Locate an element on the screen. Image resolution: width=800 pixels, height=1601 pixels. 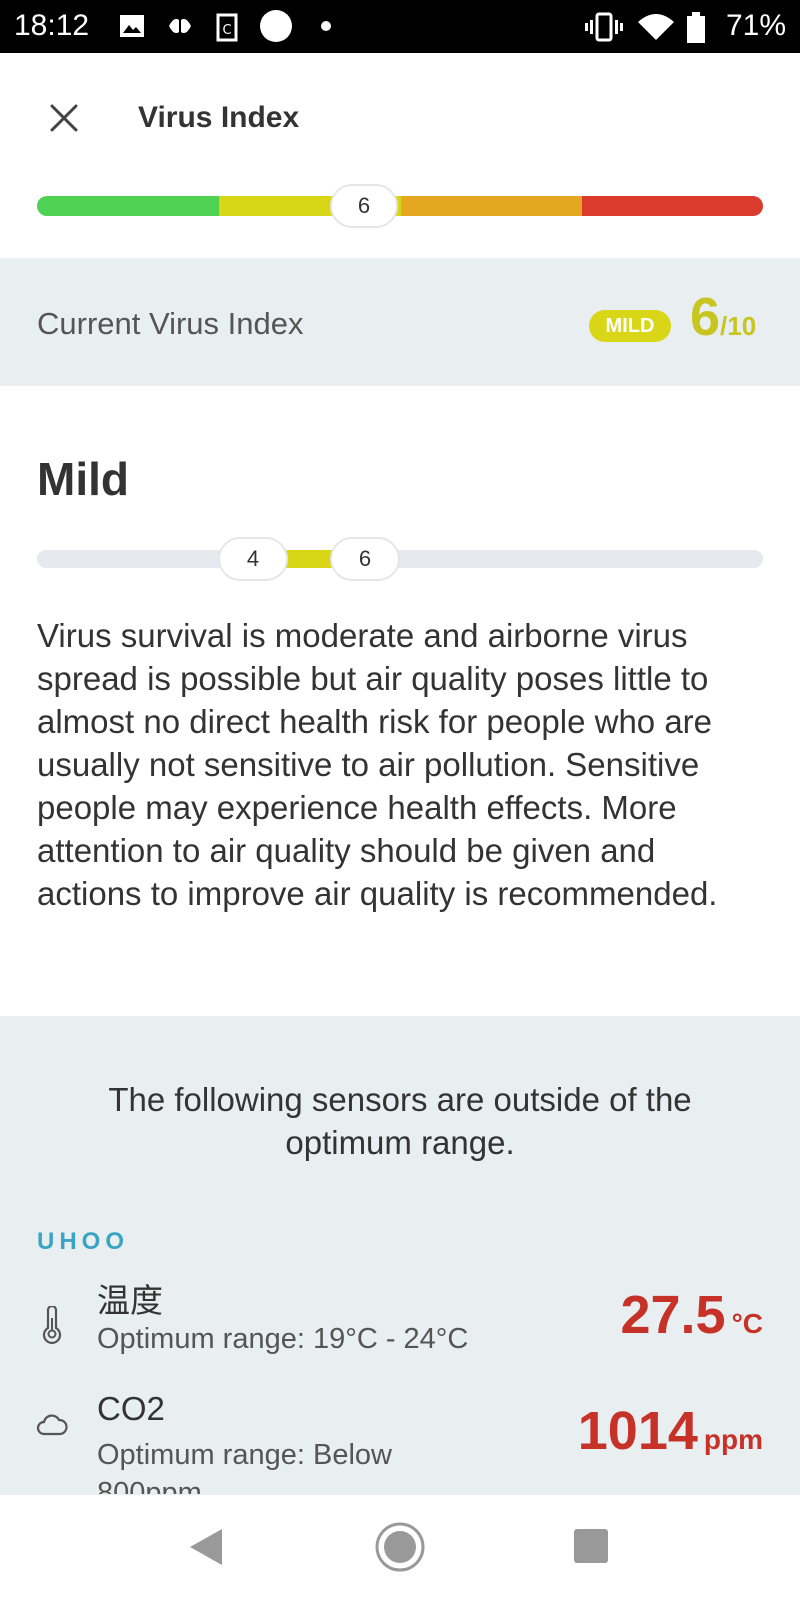
vibrate-icon is located at coordinates (604, 27).